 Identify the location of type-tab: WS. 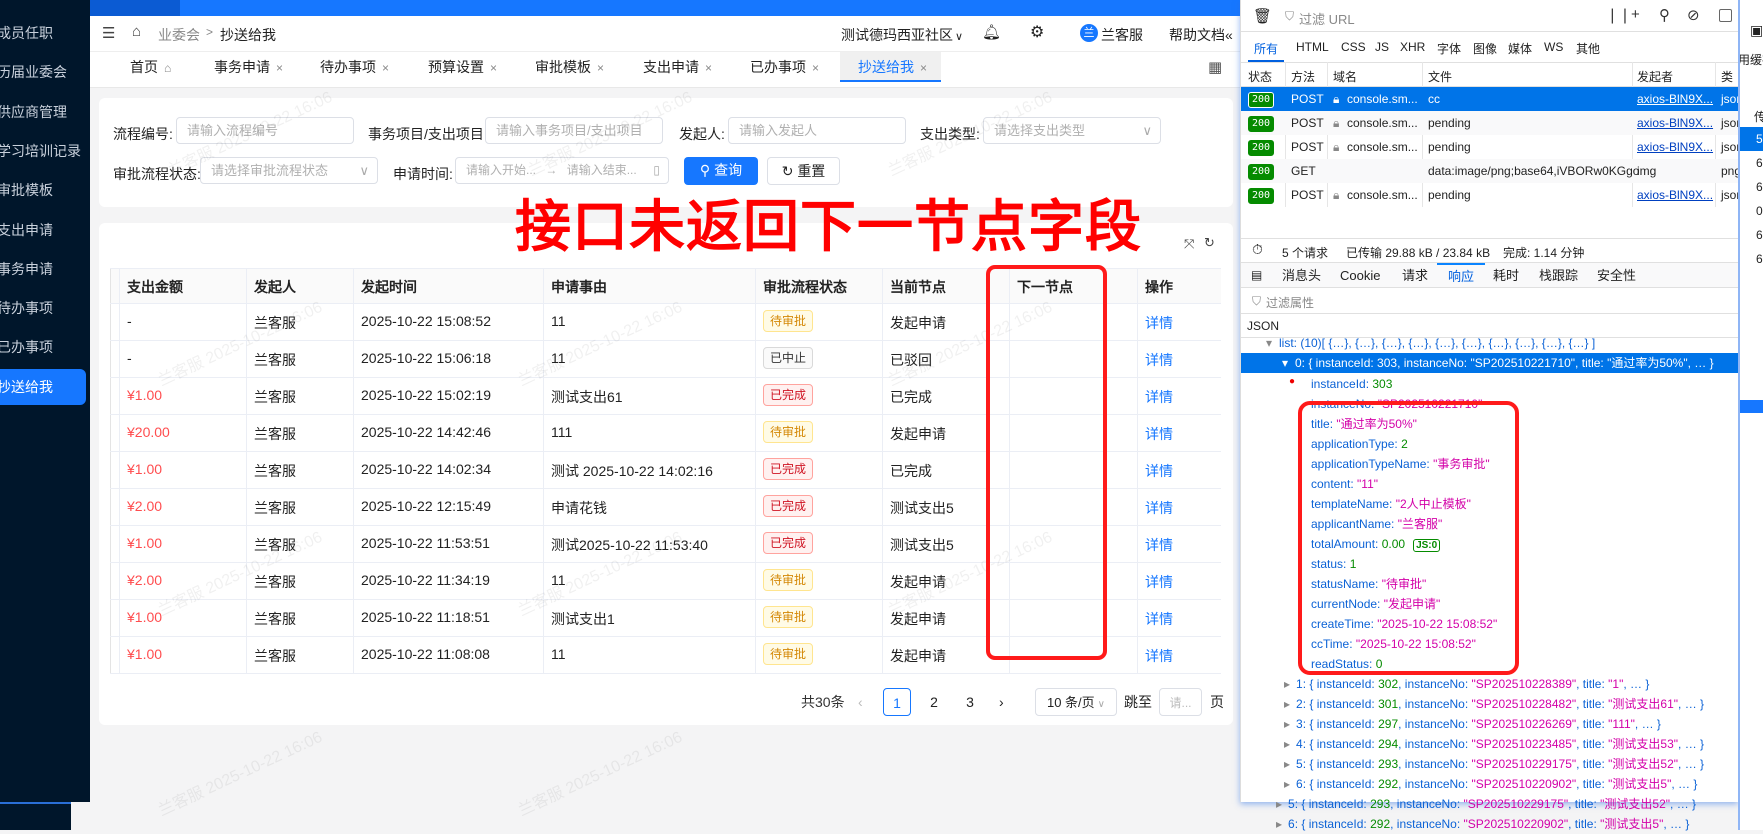
(1553, 47).